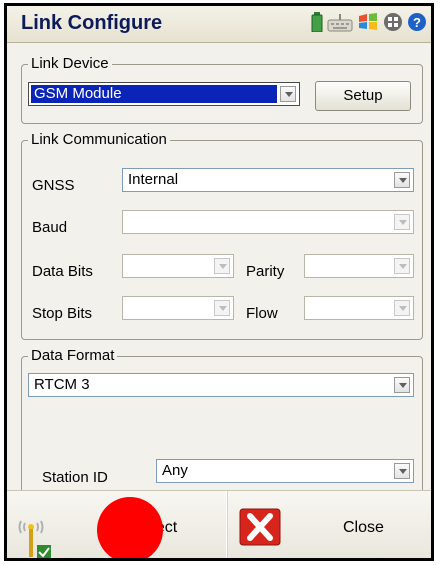 This screenshot has height=565, width=440. What do you see at coordinates (359, 266) in the screenshot?
I see `parity-dropdown` at bounding box center [359, 266].